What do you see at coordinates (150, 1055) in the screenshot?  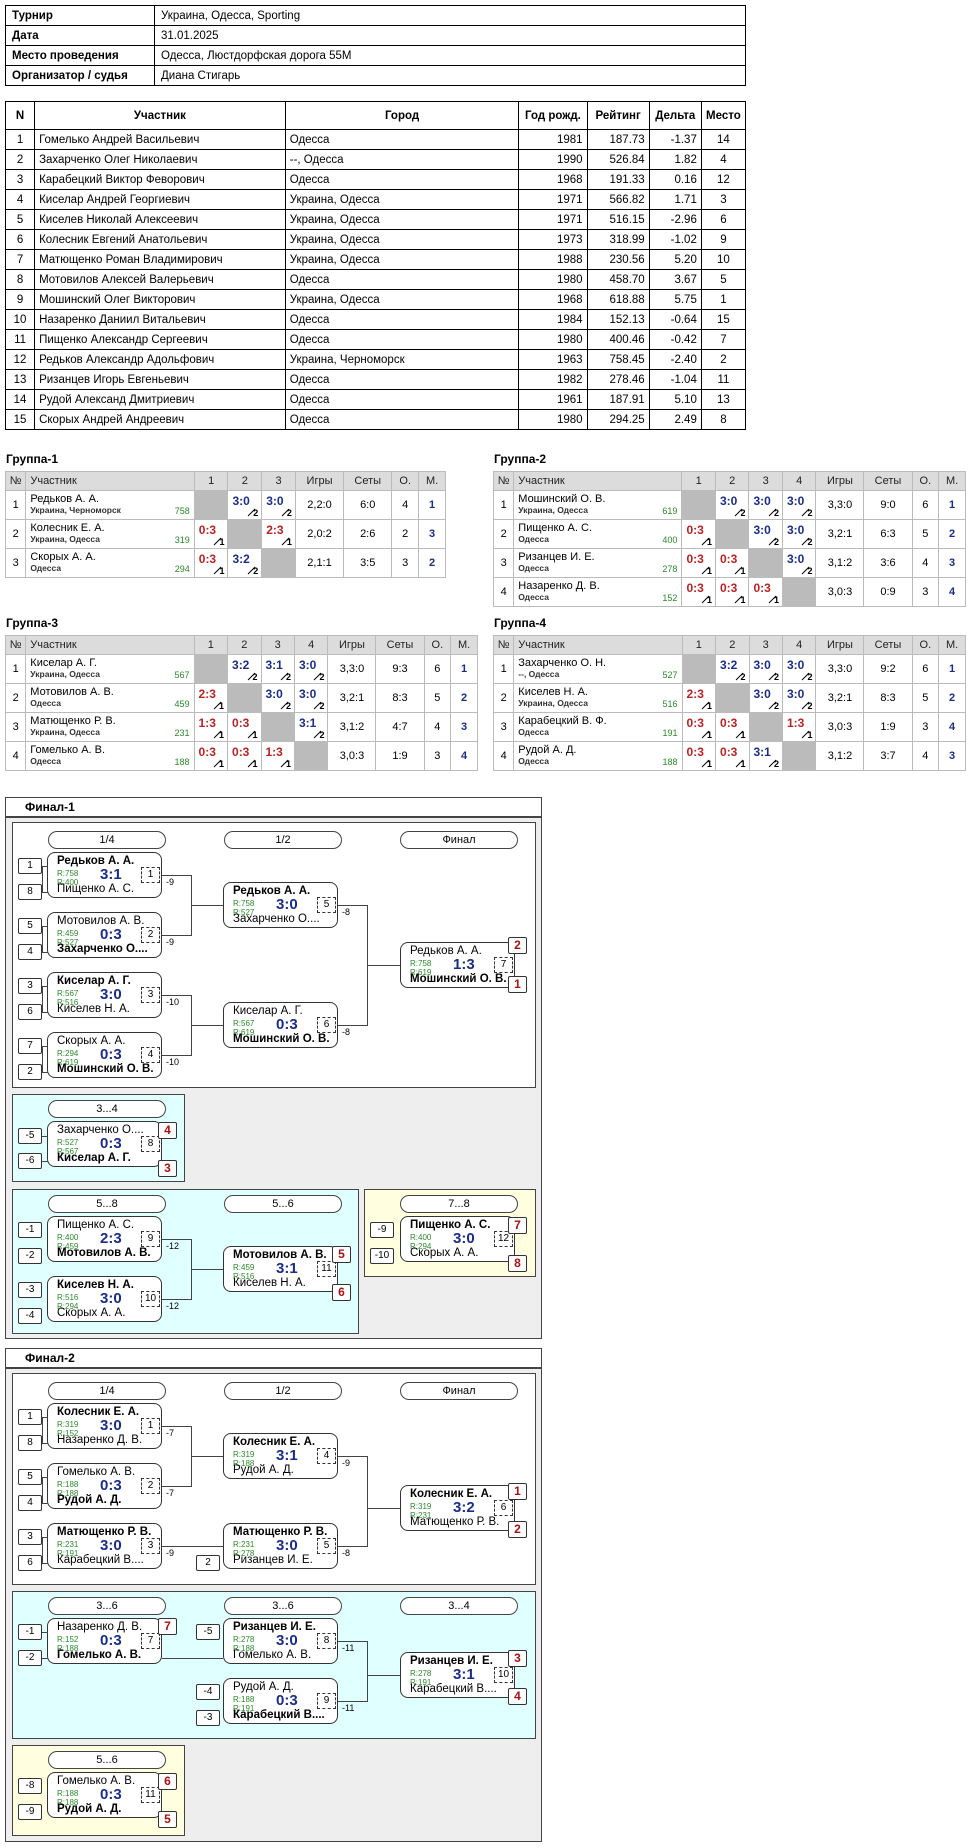 I see `match-number: 4` at bounding box center [150, 1055].